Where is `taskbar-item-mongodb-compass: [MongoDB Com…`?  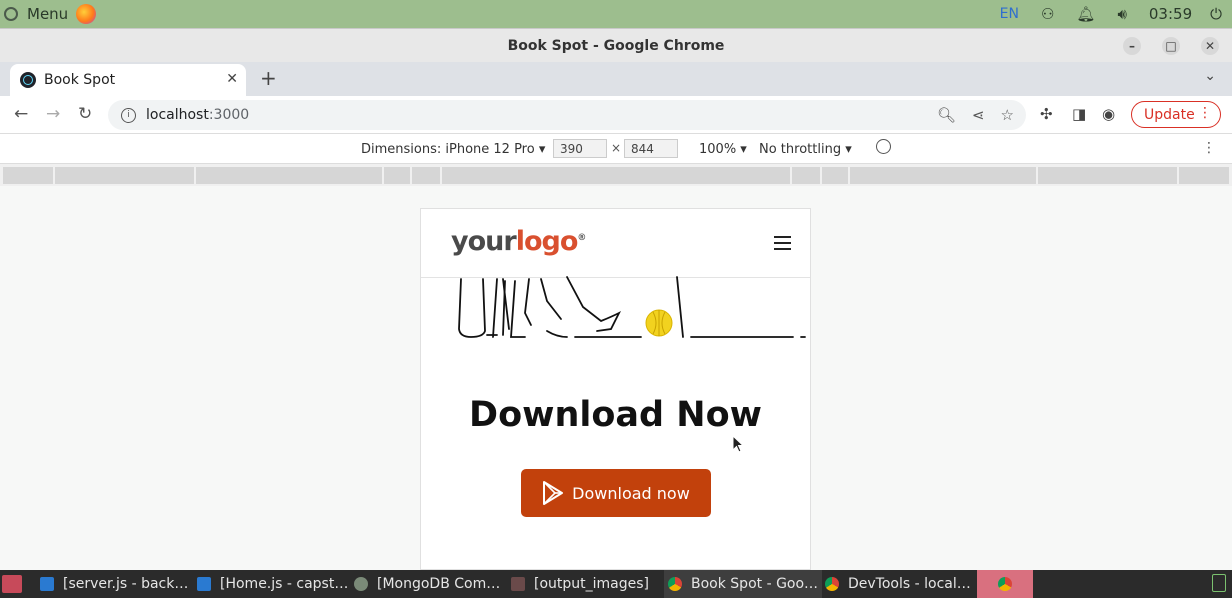 taskbar-item-mongodb-compass: [MongoDB Com… is located at coordinates (427, 584).